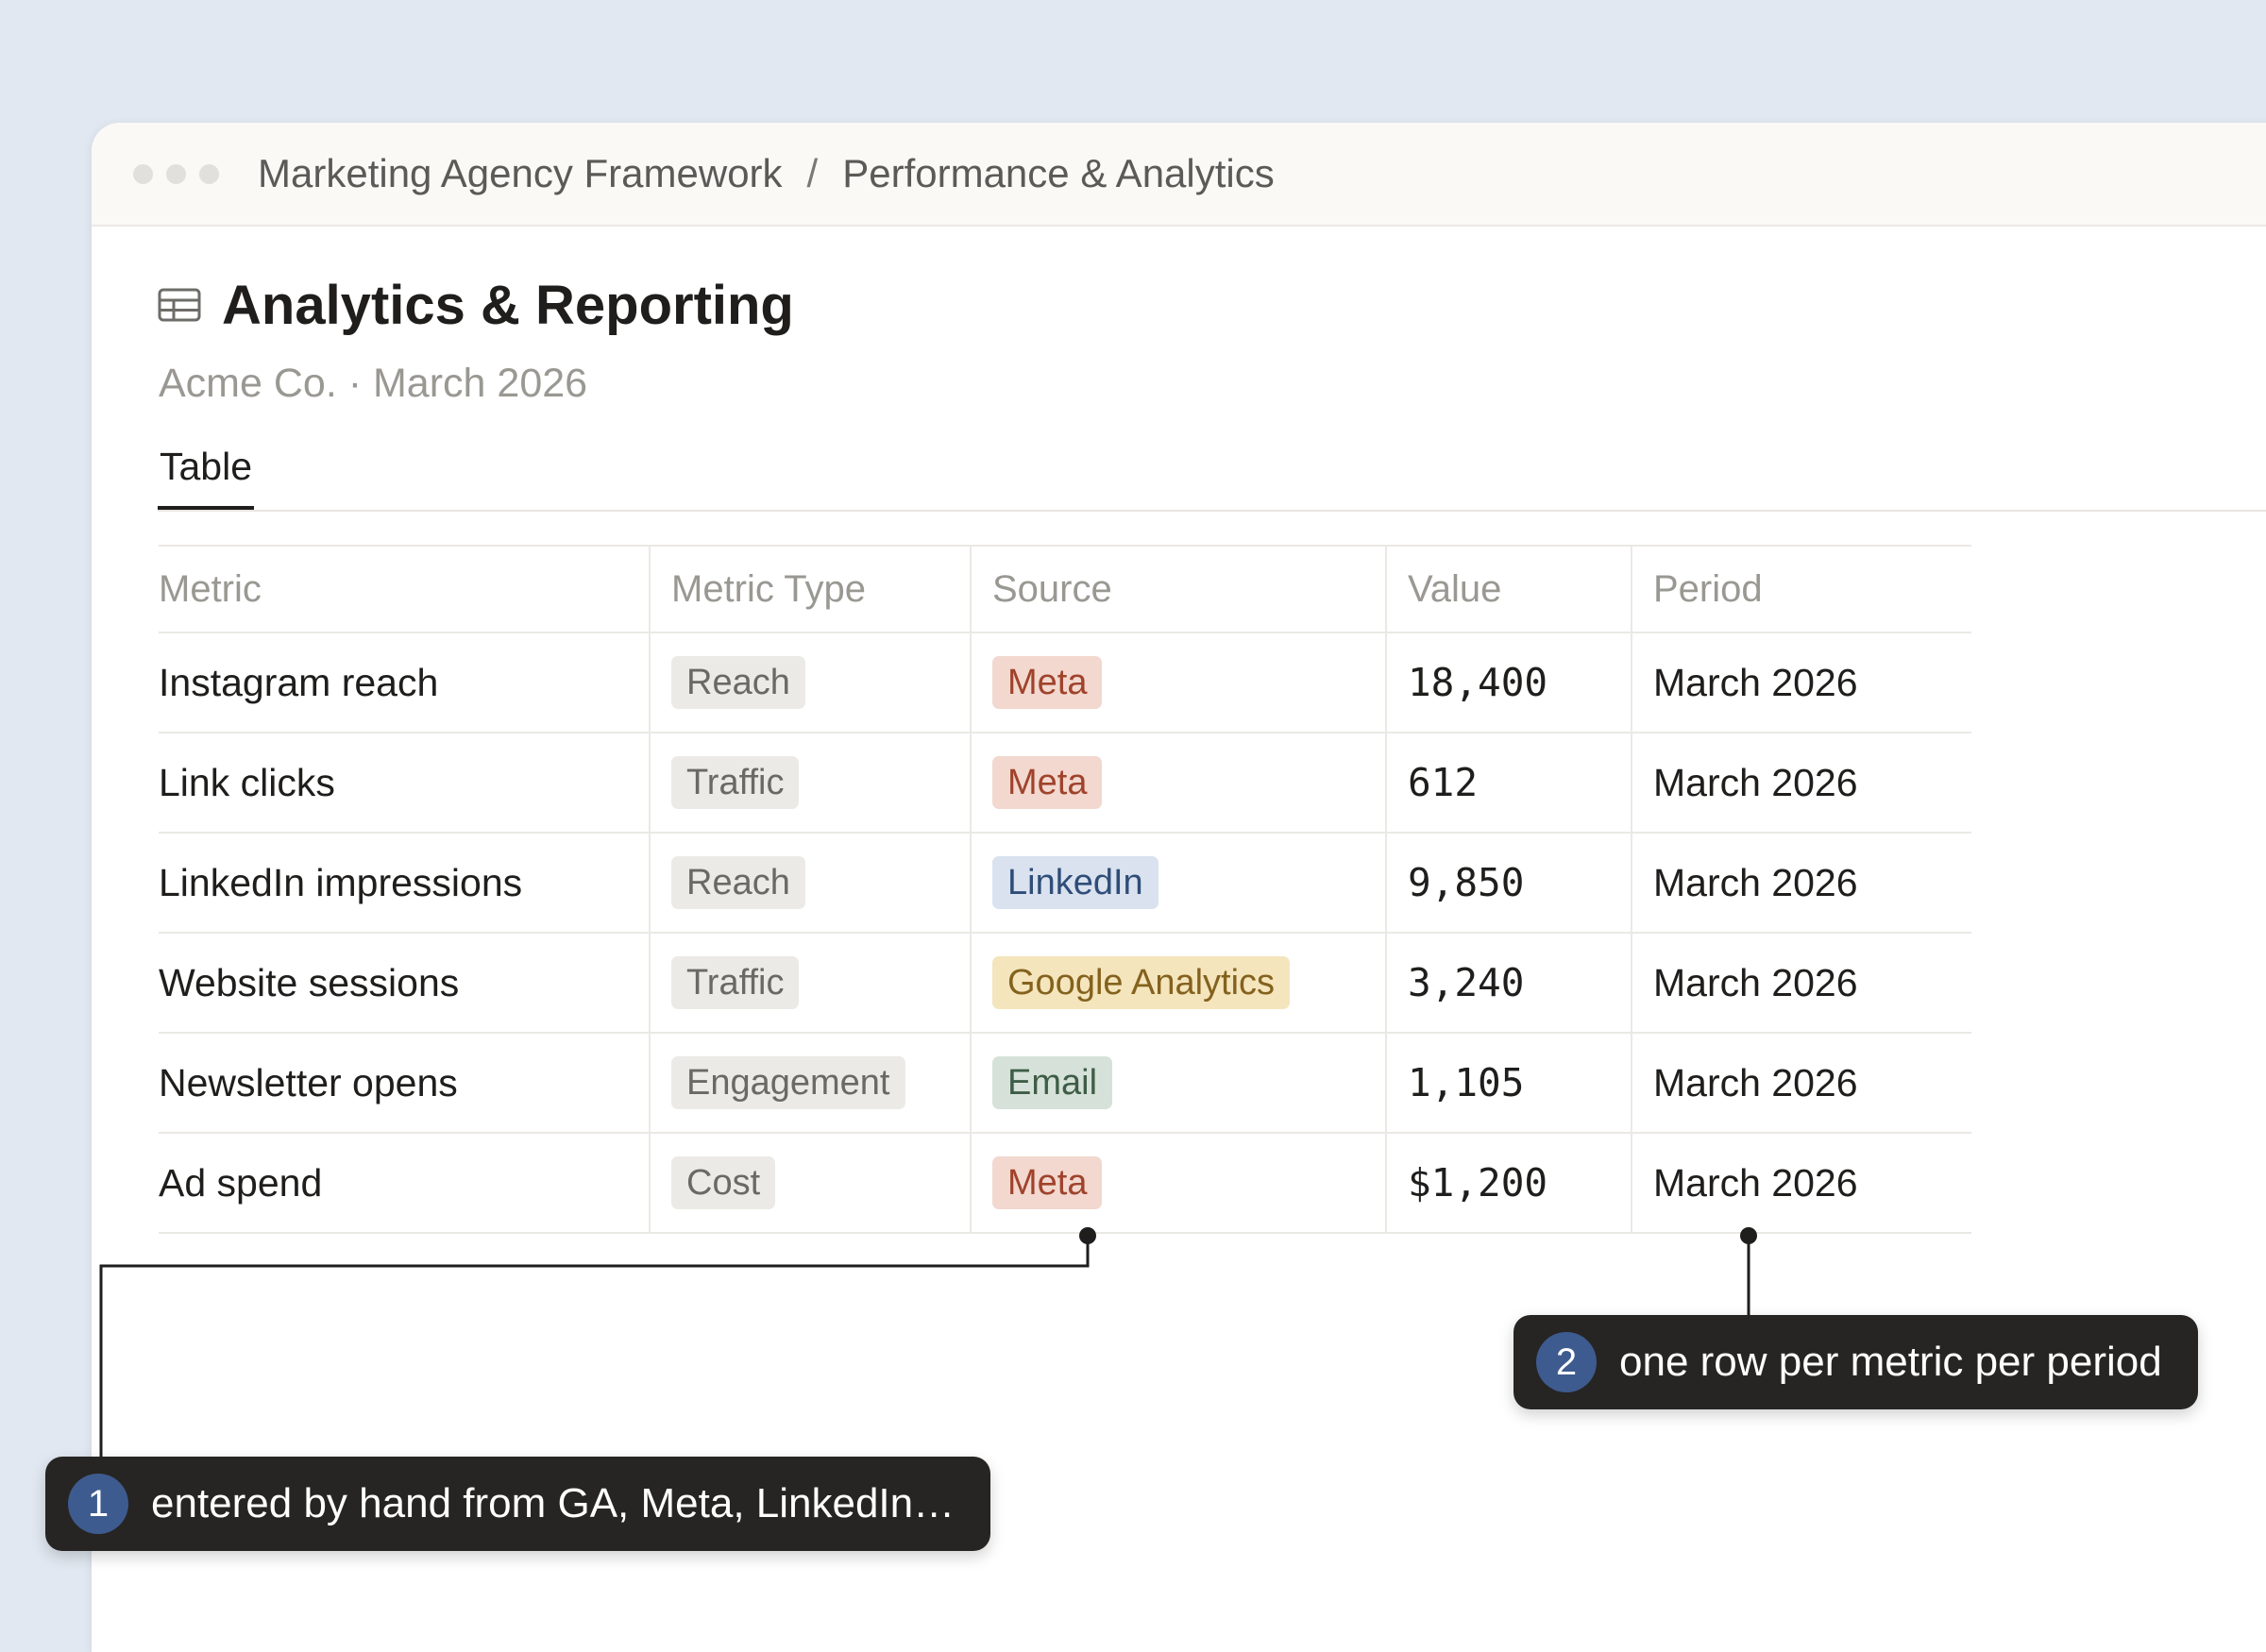 This screenshot has height=1652, width=2266. What do you see at coordinates (1567, 1362) in the screenshot?
I see `callout-number-badge: 2` at bounding box center [1567, 1362].